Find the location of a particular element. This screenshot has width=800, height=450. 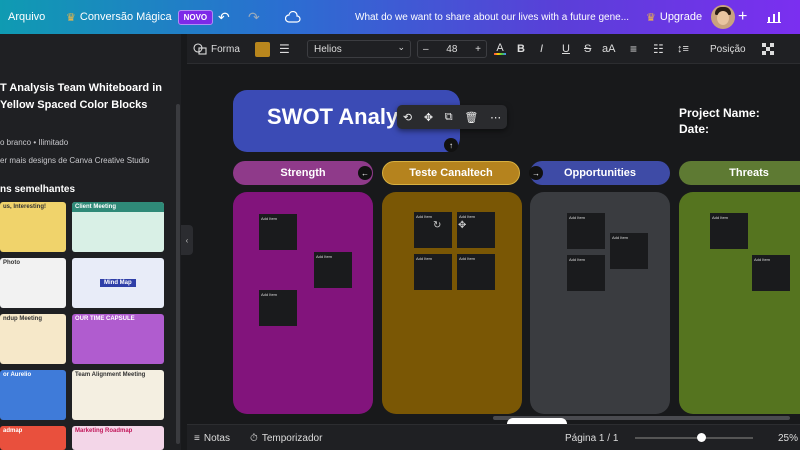

thumb-label: or Aurelio is located at coordinates (17, 375).